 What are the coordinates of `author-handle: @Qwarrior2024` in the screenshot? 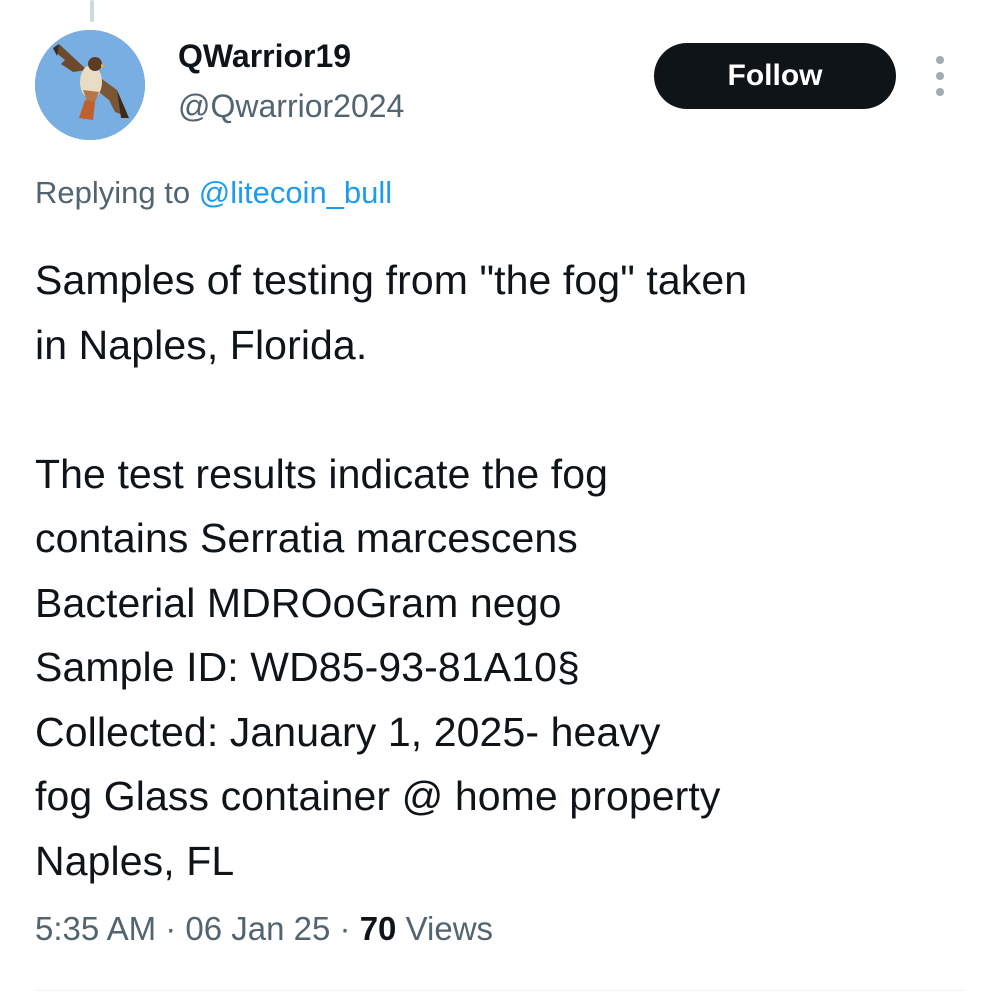 It's located at (291, 106).